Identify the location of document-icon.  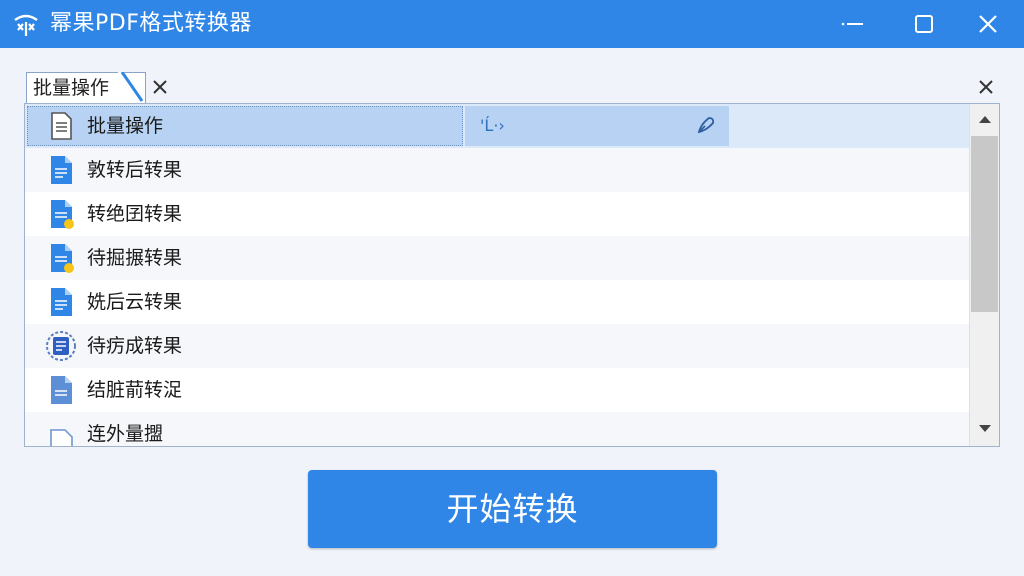
(61, 126).